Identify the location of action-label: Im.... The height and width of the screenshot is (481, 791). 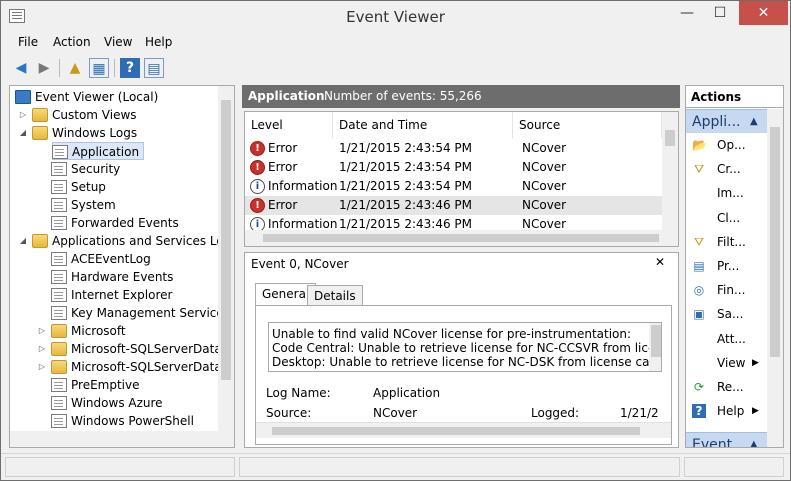
(730, 193).